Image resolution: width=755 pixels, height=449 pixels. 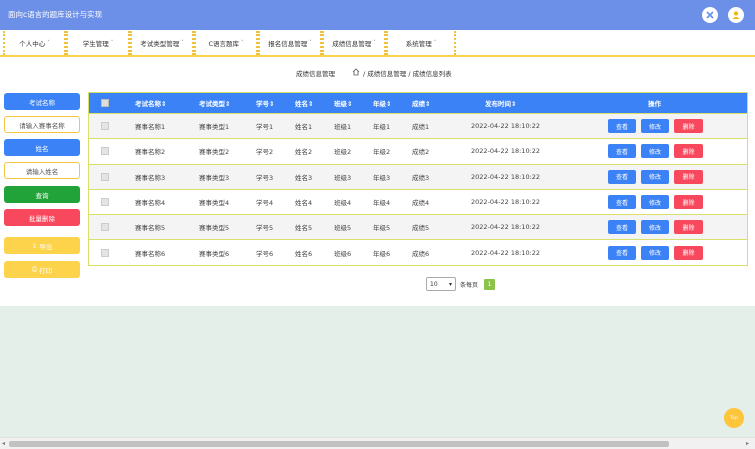 What do you see at coordinates (736, 15) in the screenshot?
I see `user-avatar-icon` at bounding box center [736, 15].